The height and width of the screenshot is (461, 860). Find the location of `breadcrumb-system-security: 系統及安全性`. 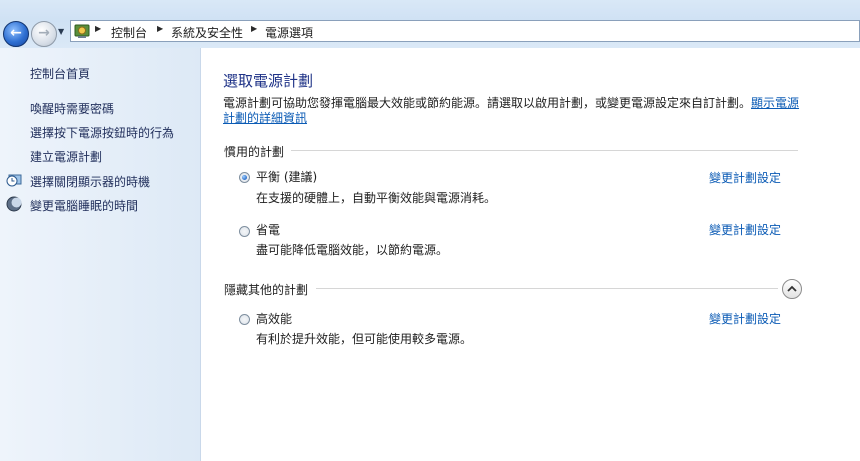

breadcrumb-system-security: 系統及安全性 is located at coordinates (207, 32).